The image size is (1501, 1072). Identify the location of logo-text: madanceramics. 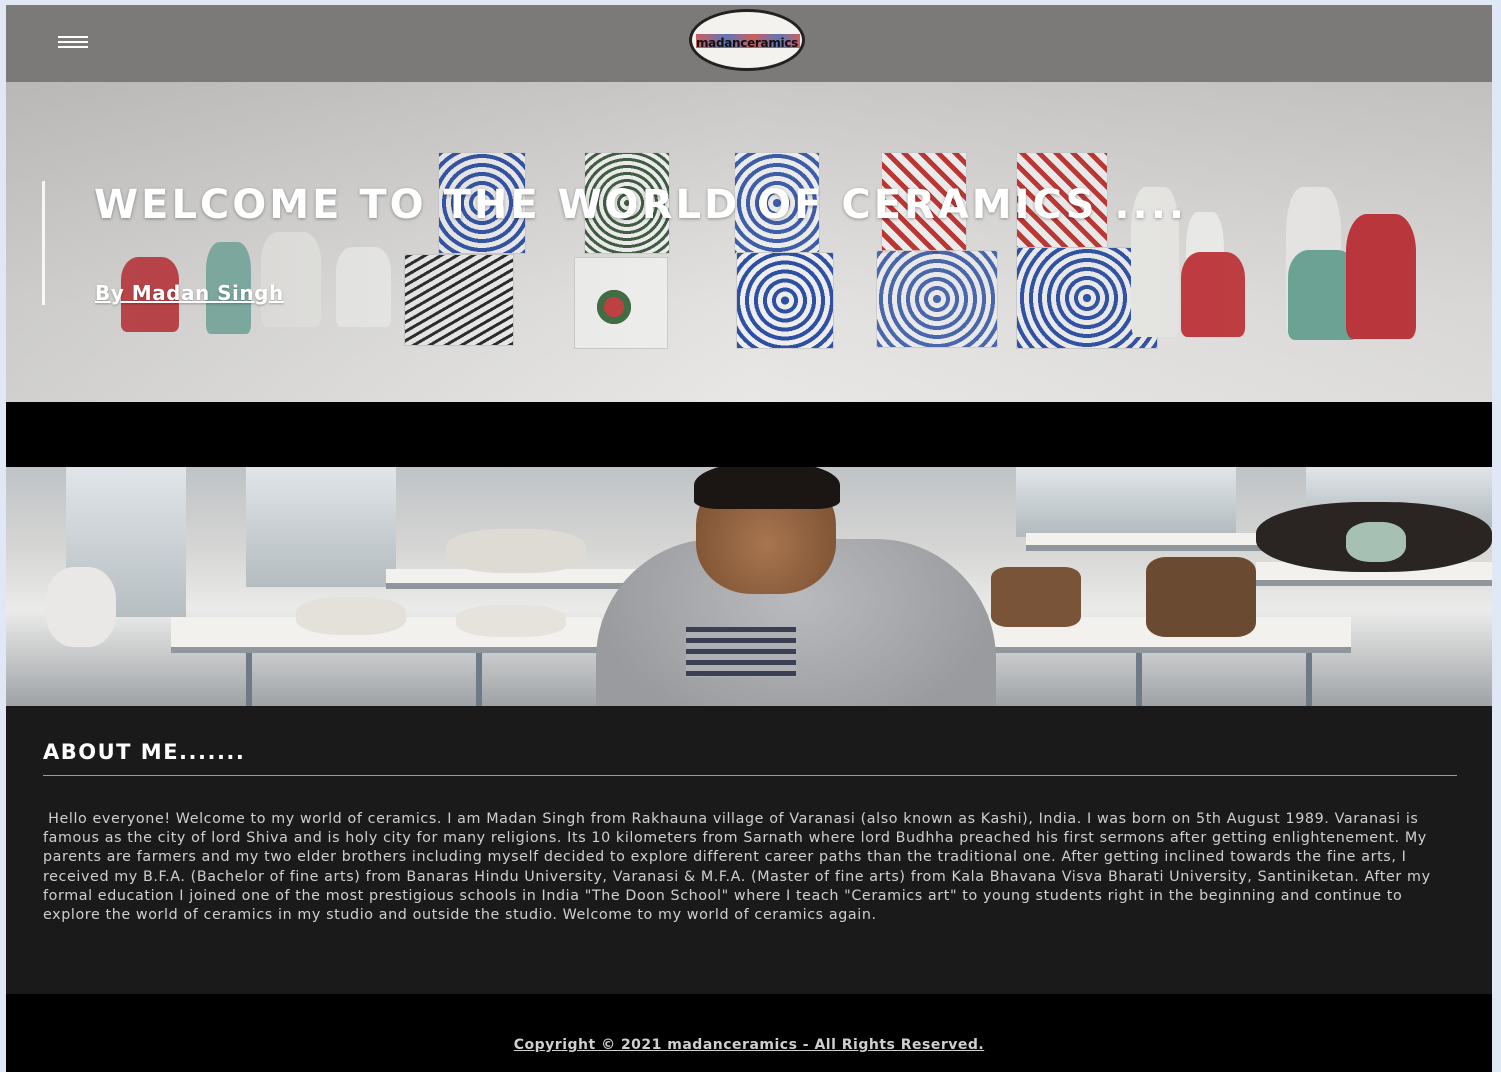
(747, 43).